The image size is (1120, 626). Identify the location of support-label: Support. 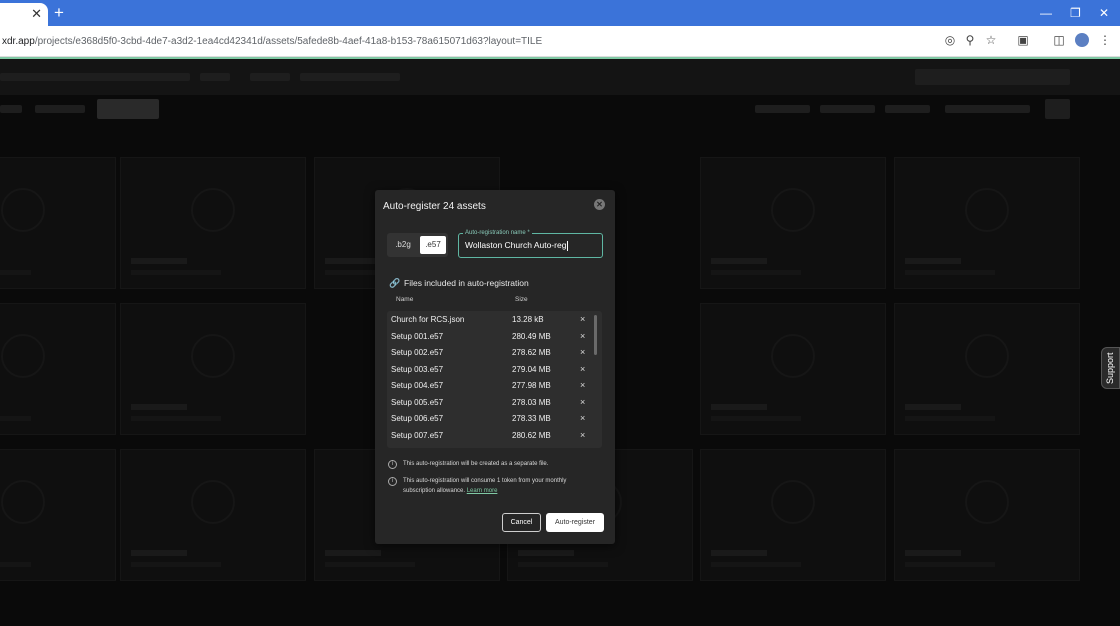
(1110, 368).